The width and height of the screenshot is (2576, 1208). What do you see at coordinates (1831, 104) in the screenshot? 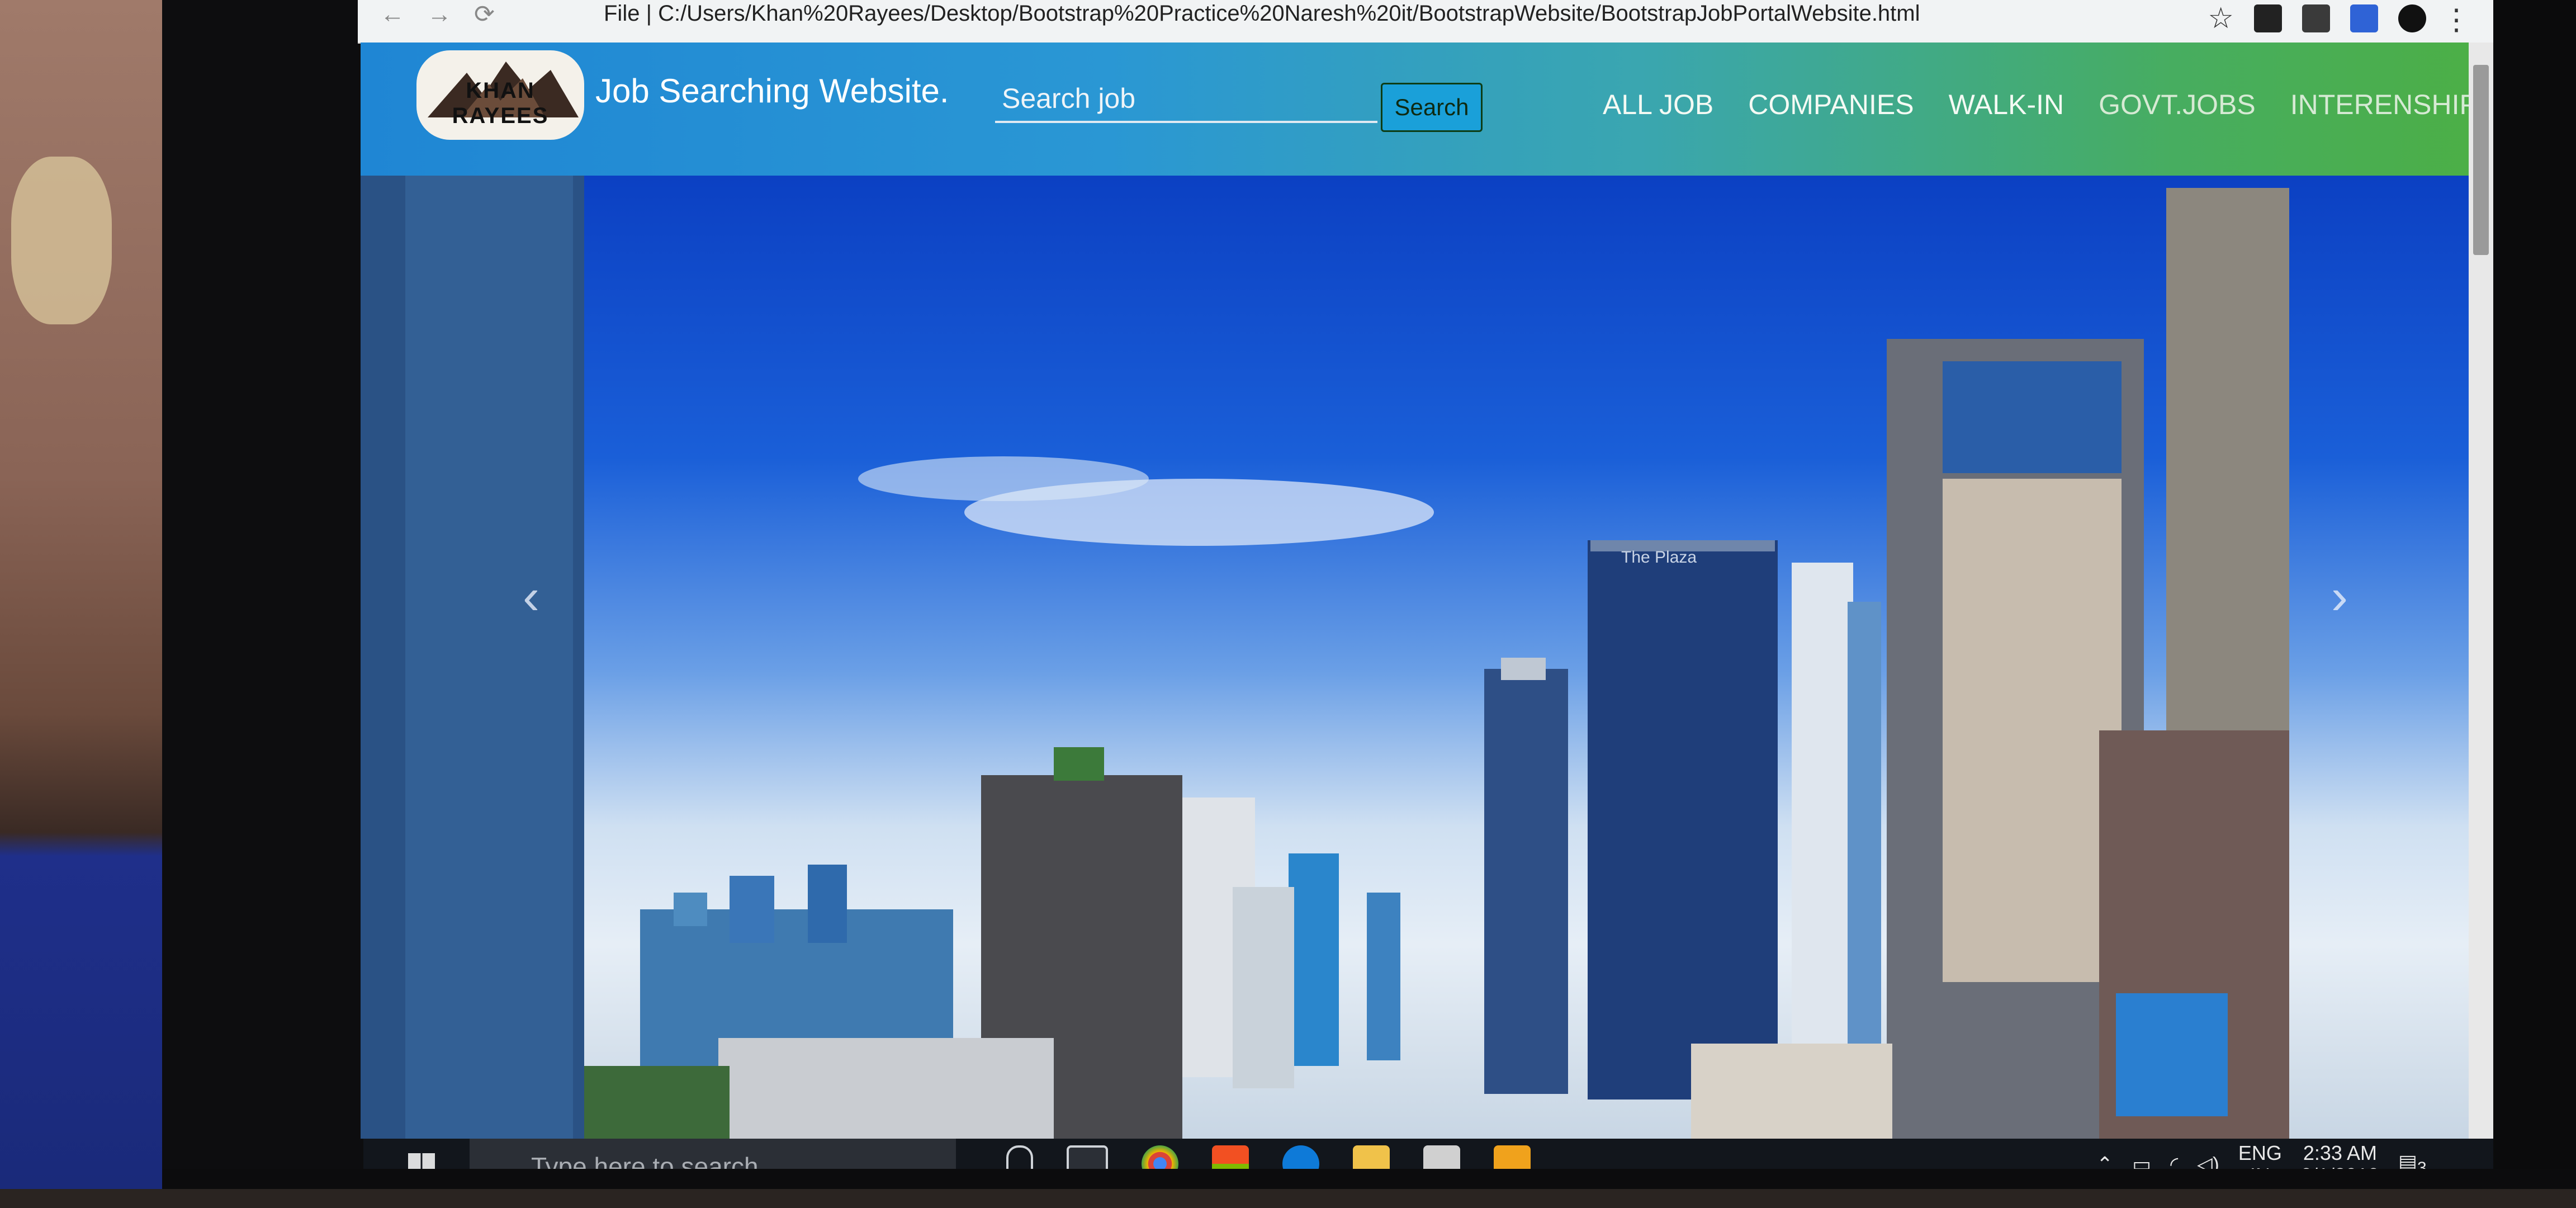
I see `nav-companies: COMPANIES` at bounding box center [1831, 104].